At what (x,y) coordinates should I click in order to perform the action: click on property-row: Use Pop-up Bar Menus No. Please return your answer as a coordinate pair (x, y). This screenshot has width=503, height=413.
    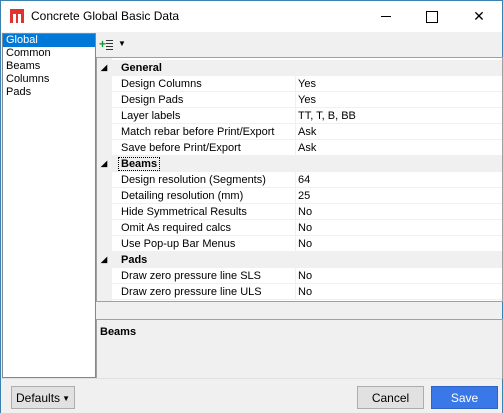
    Looking at the image, I should click on (299, 244).